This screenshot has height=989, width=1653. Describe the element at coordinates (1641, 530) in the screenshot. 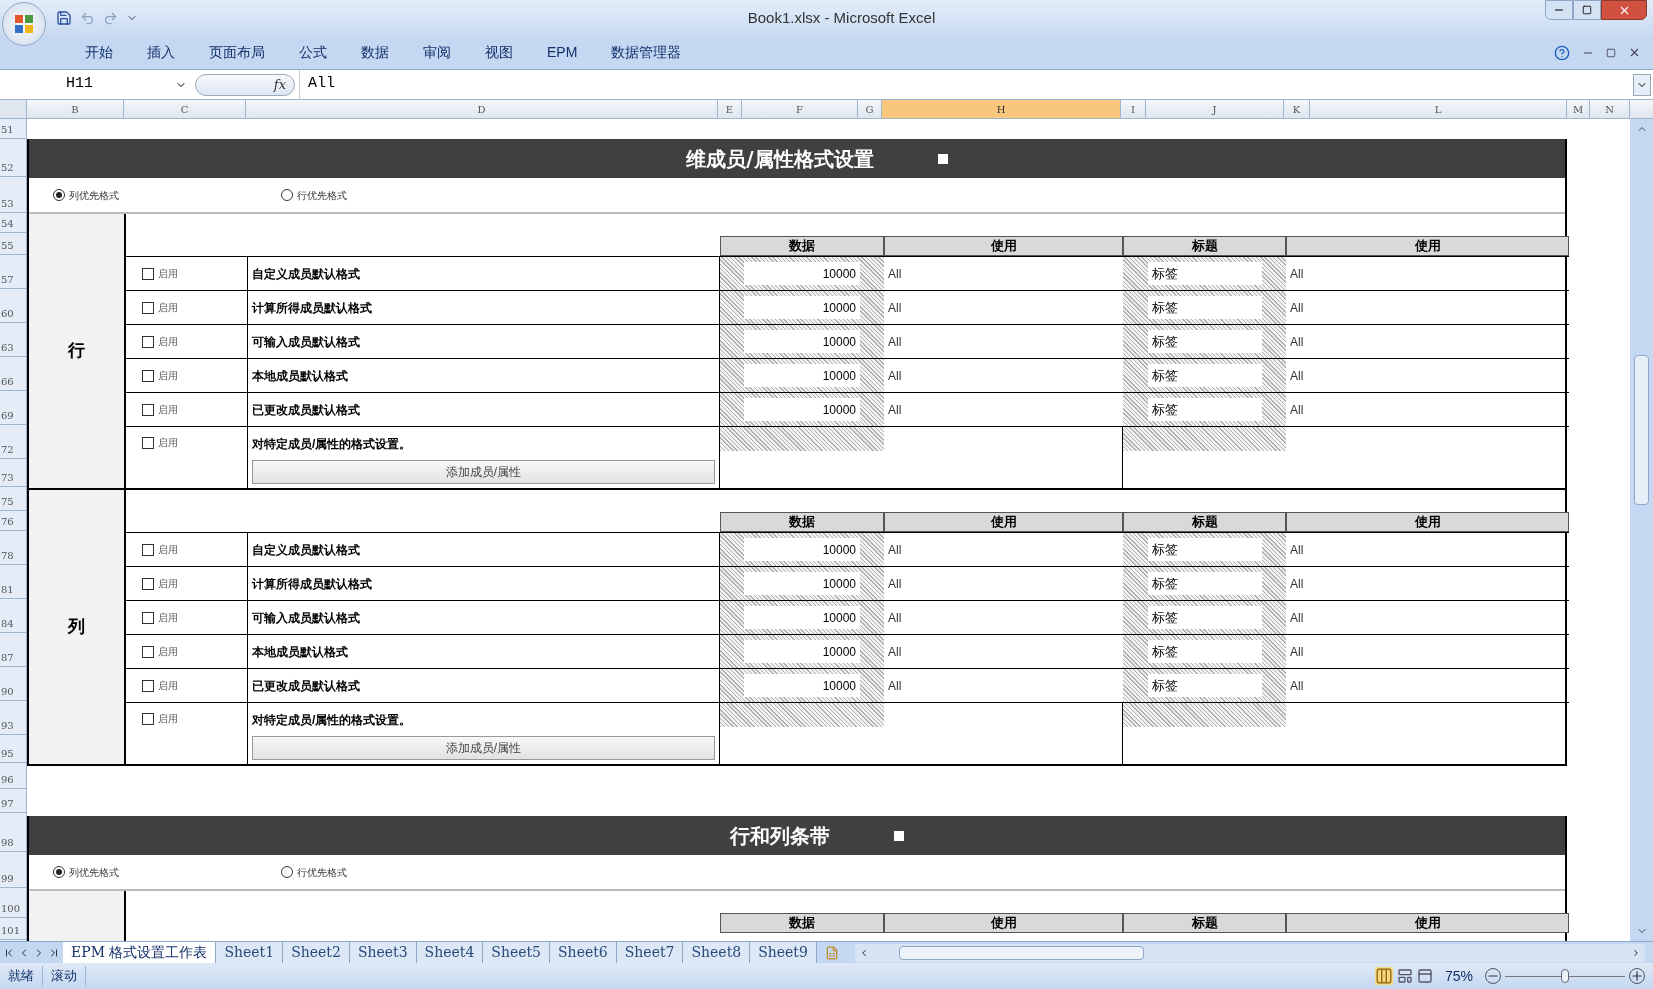

I see `vertical-scrollbar` at that location.